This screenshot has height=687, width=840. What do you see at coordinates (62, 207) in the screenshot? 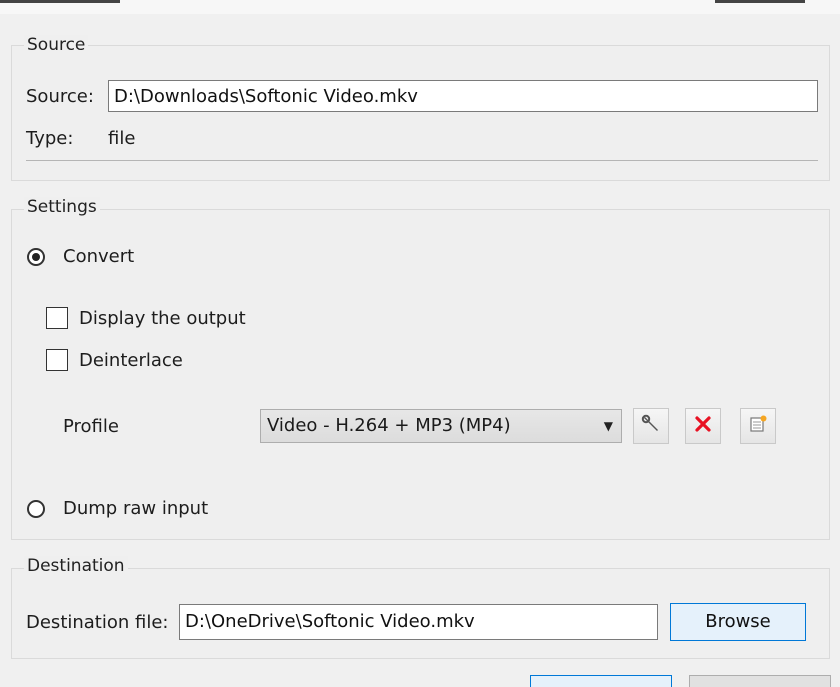
I see `settings-group-title: Settings` at bounding box center [62, 207].